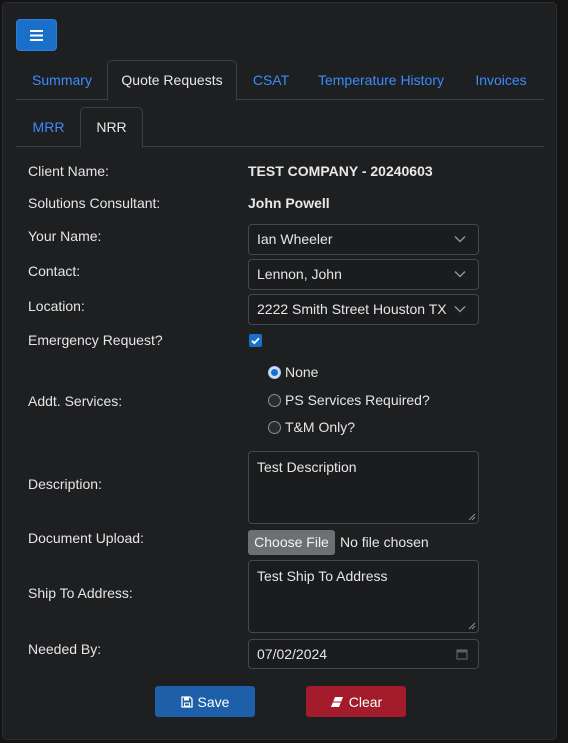 The height and width of the screenshot is (743, 568). Describe the element at coordinates (320, 427) in the screenshot. I see `services-option-label: T&M Only?` at that location.